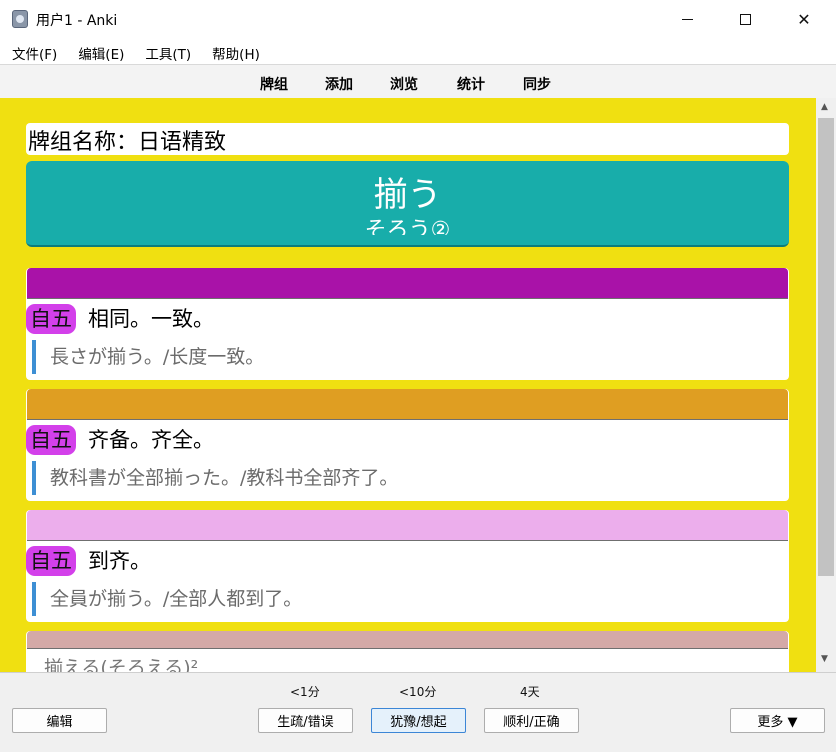 Image resolution: width=836 pixels, height=752 pixels. I want to click on menu-tools: 工具(T), so click(168, 51).